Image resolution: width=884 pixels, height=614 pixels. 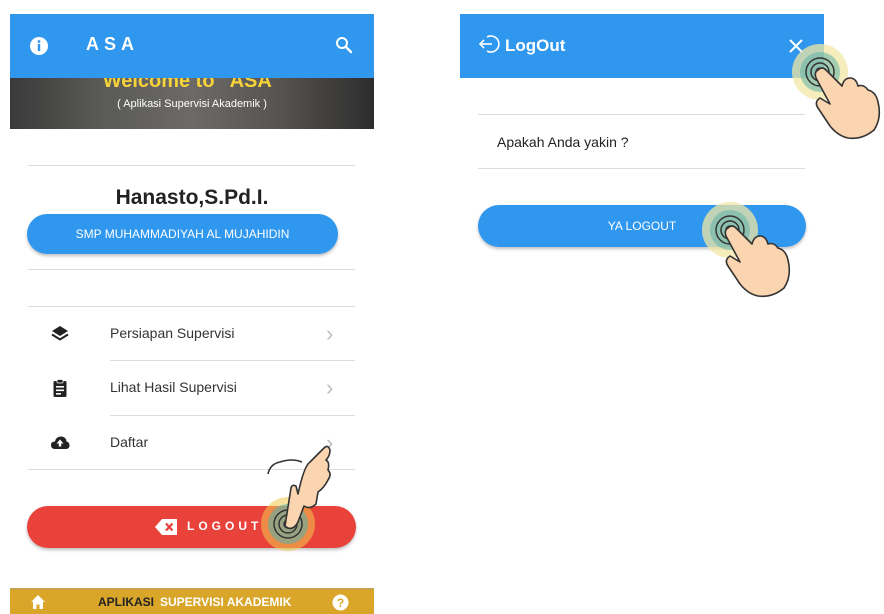 What do you see at coordinates (489, 44) in the screenshot?
I see `logout-icon` at bounding box center [489, 44].